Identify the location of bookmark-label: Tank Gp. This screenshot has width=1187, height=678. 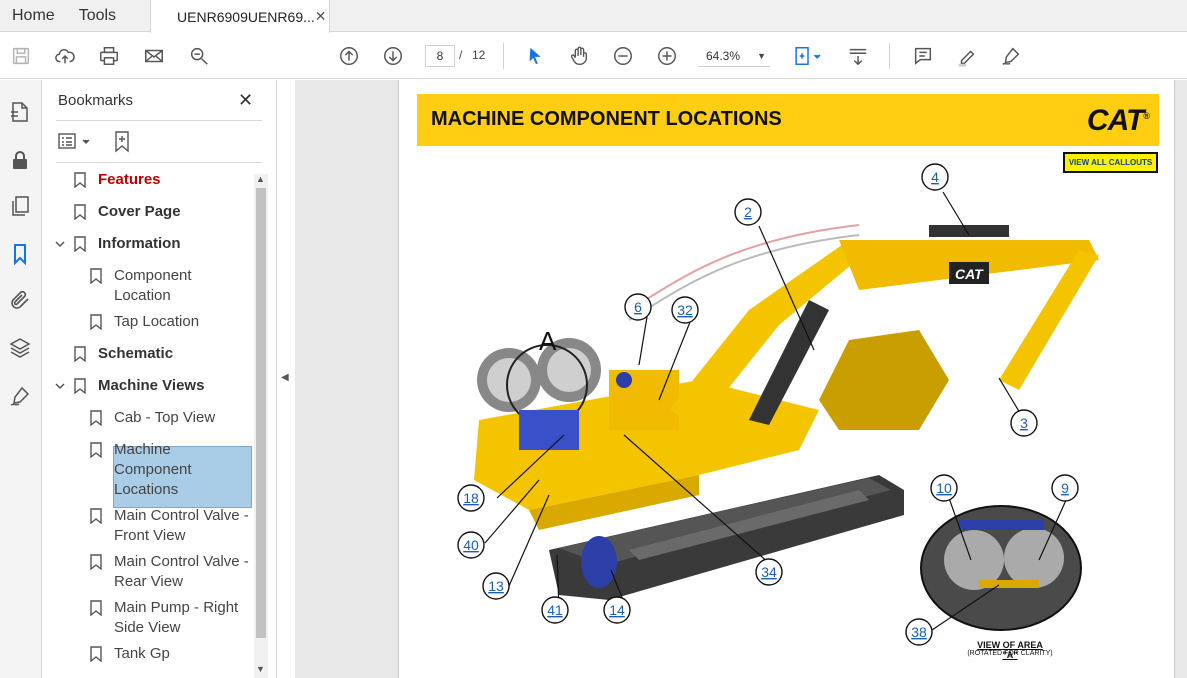
(142, 653).